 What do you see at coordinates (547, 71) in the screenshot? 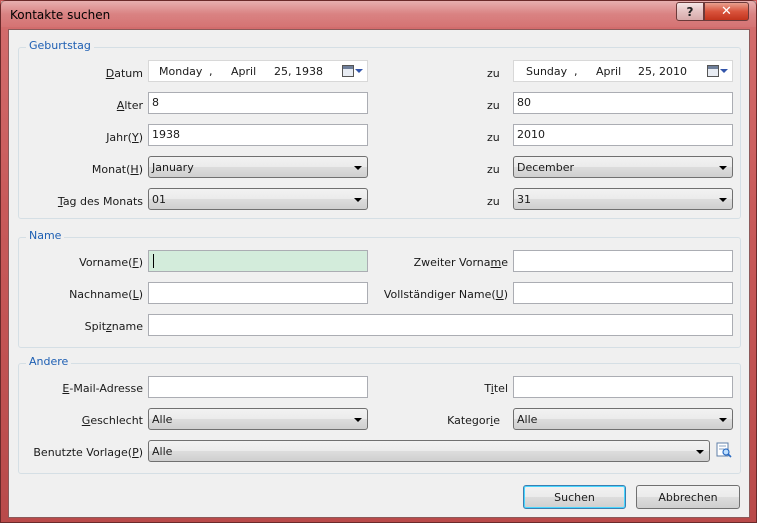
I see `date-to-weekday: Sunday` at bounding box center [547, 71].